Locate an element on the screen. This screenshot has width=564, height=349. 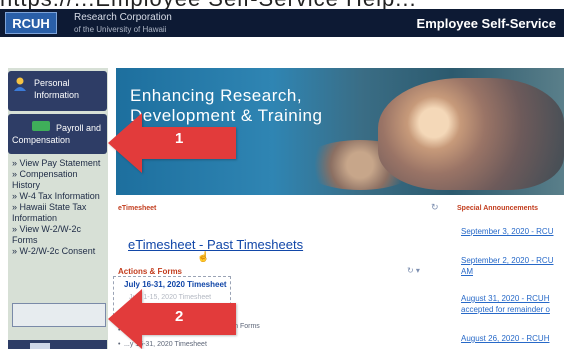
sidebar-item-label: Personal Information is located at coordinates (57, 89).